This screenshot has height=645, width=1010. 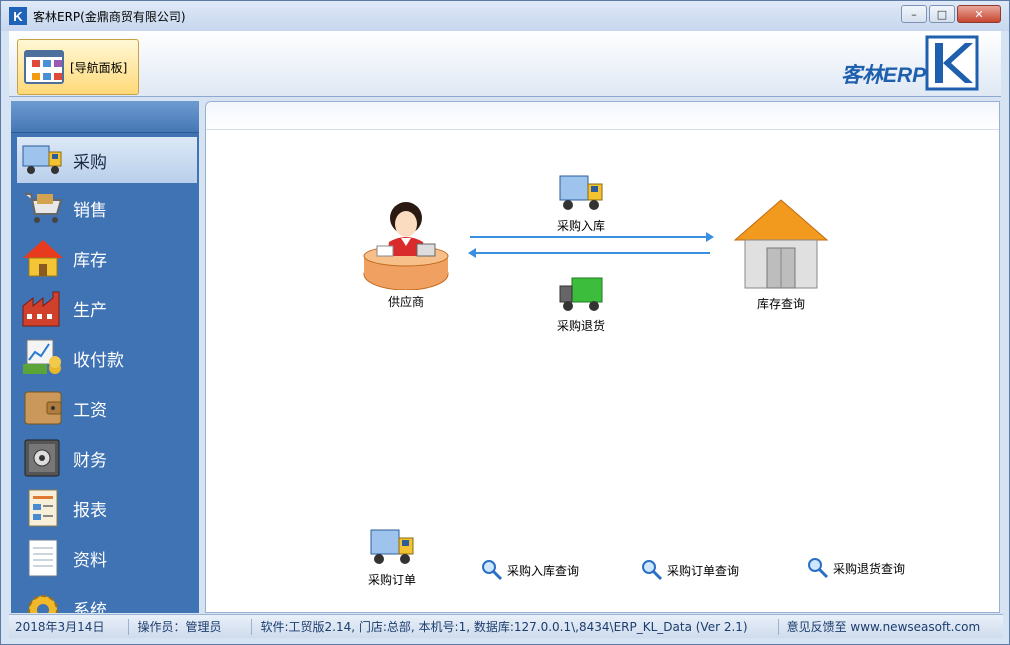 I want to click on return-arrow, so click(x=592, y=253).